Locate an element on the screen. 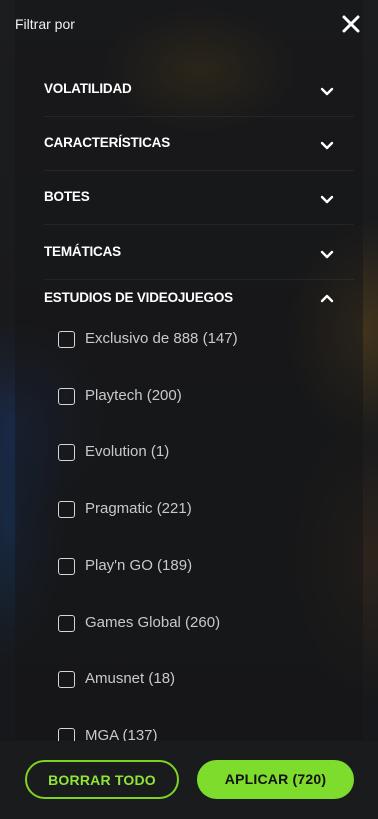 This screenshot has height=819, width=378. studio-option-games-global: Games Global (260) is located at coordinates (198, 622).